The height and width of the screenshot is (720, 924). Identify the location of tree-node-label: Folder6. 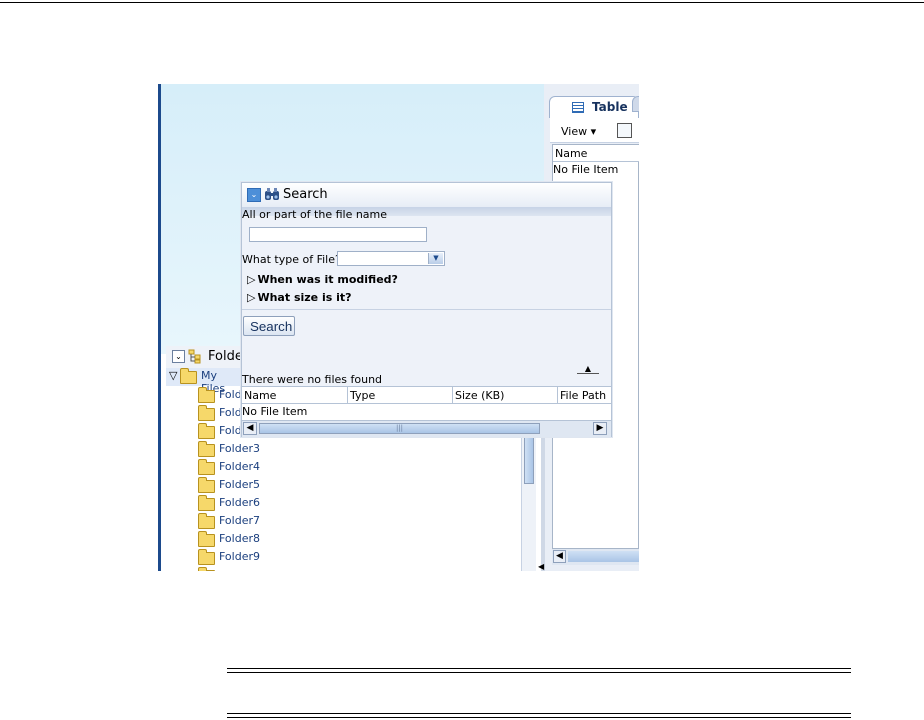
(239, 502).